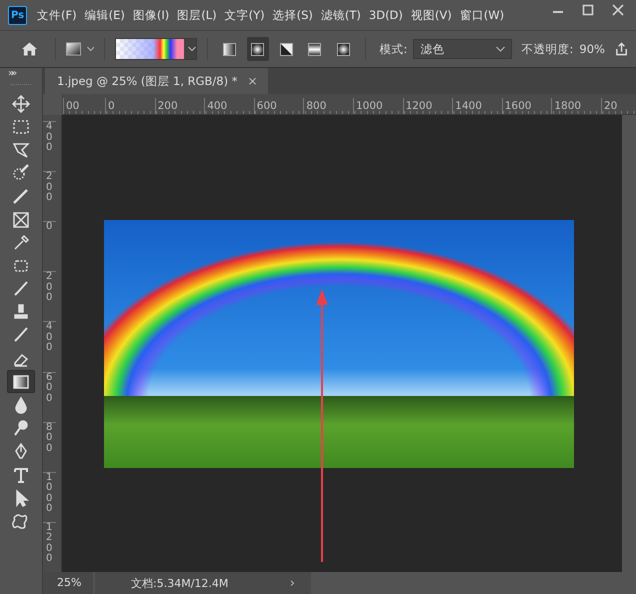 The image size is (636, 594). Describe the element at coordinates (576, 106) in the screenshot. I see `ruler-label: 1800` at that location.